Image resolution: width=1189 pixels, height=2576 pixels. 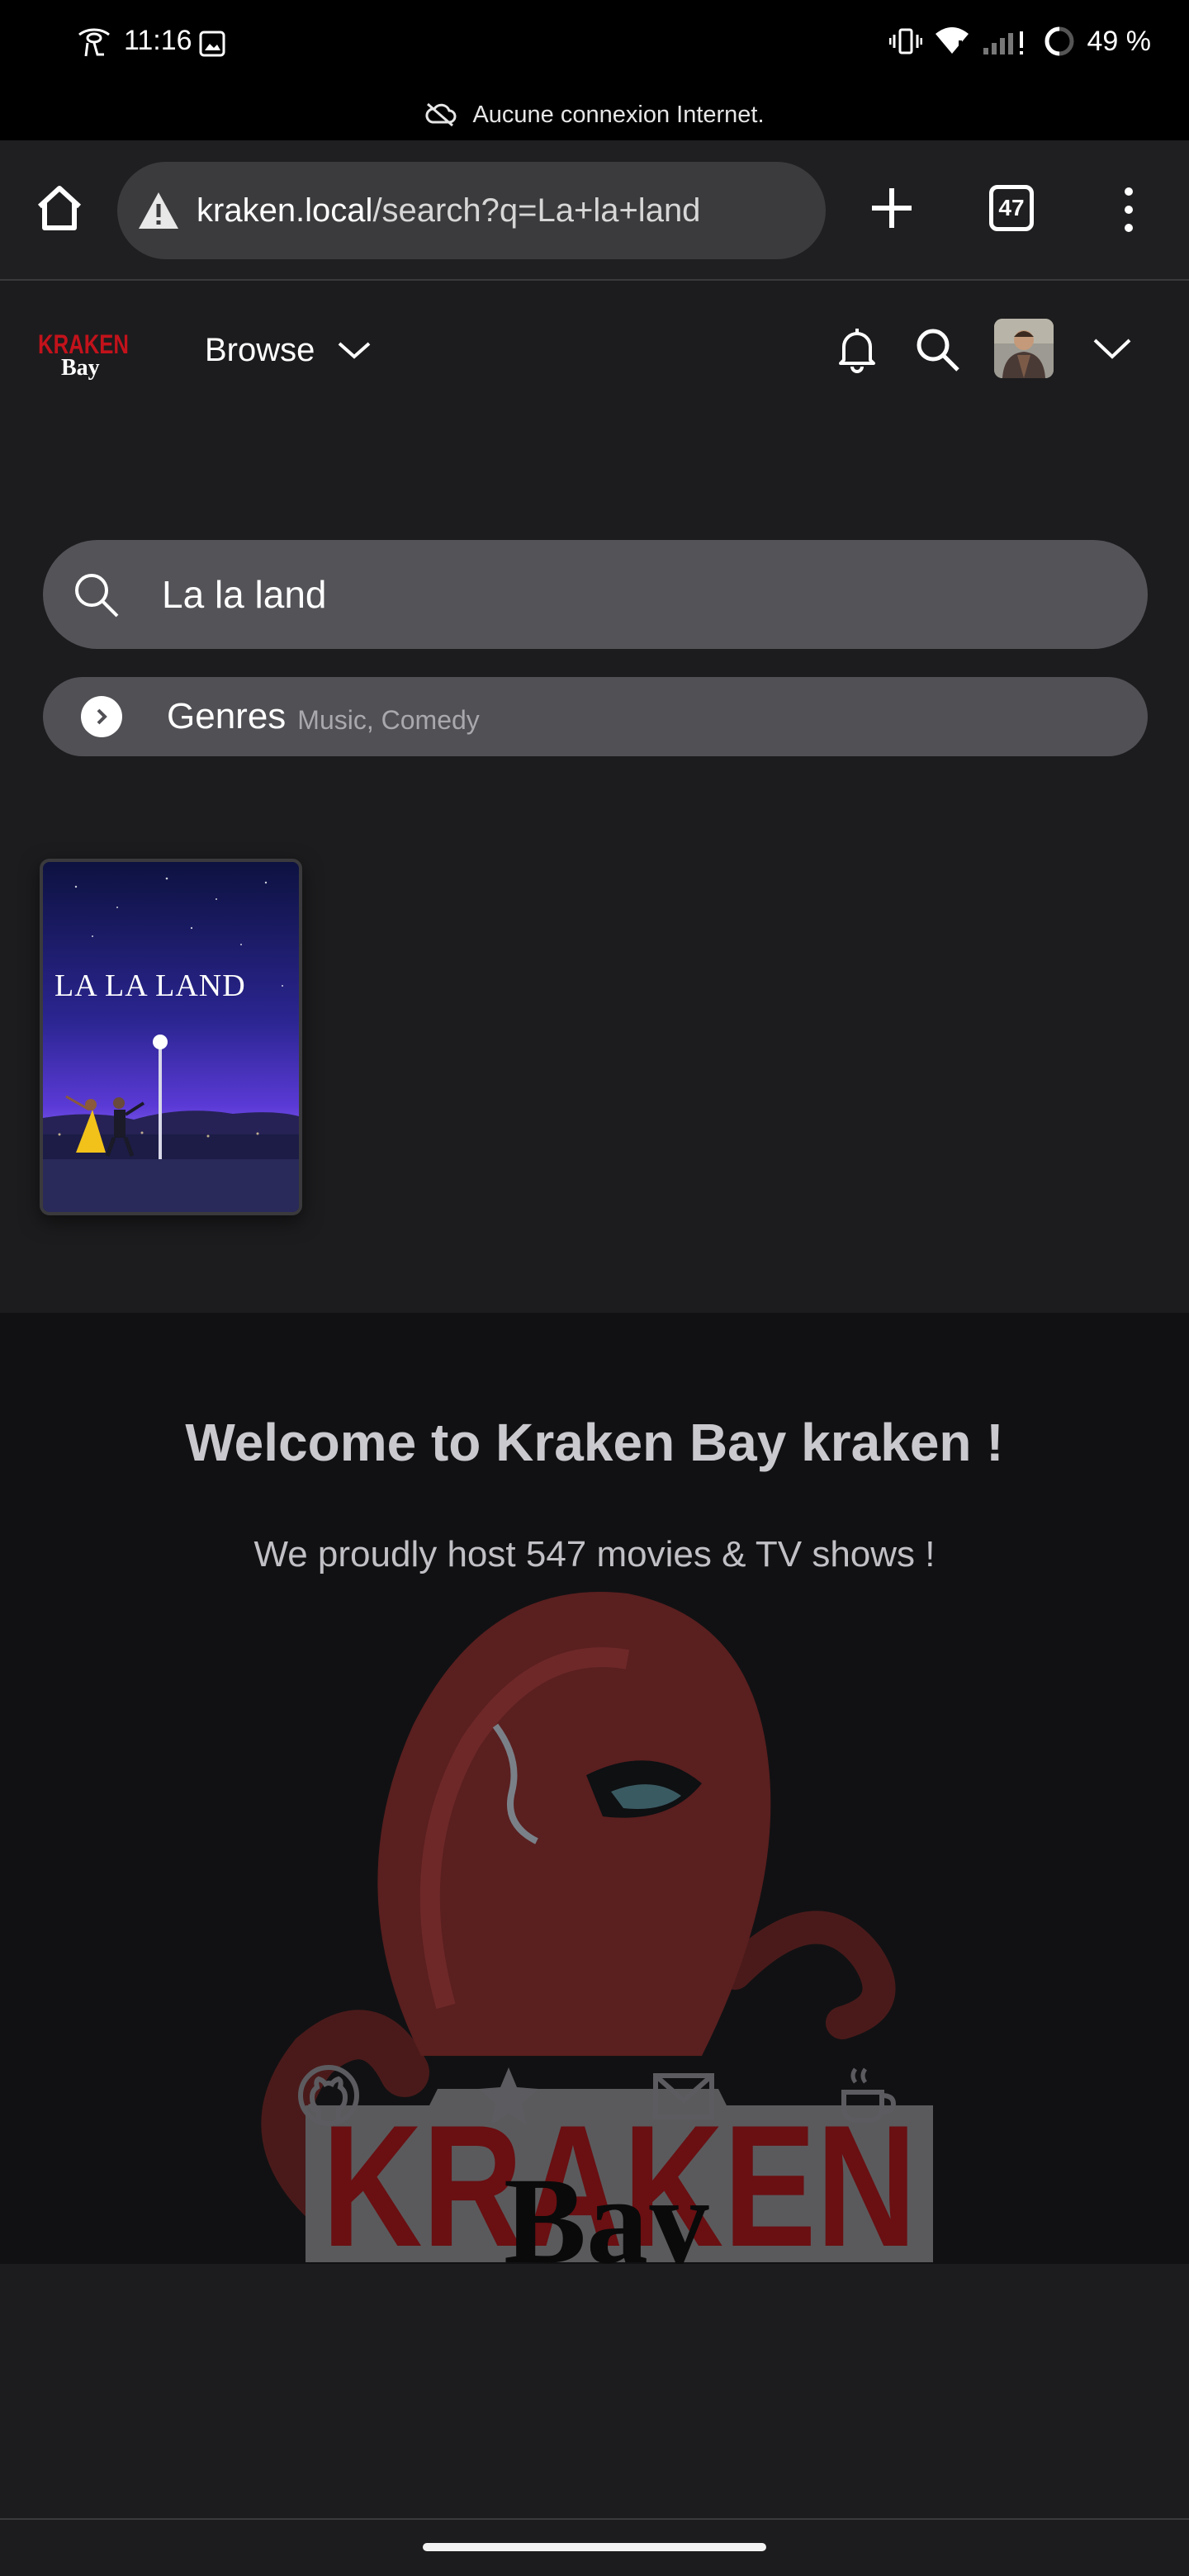 I want to click on browser-toolbar: kraken.local/search?q=La+la+land 47, so click(x=594, y=210).